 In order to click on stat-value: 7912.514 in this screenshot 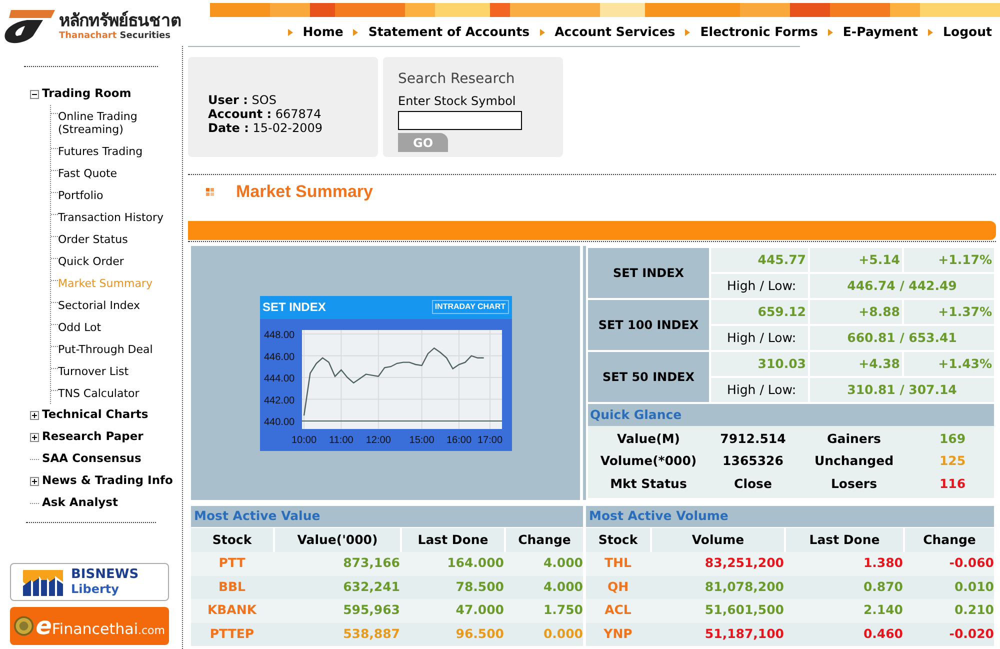, I will do `click(753, 439)`.